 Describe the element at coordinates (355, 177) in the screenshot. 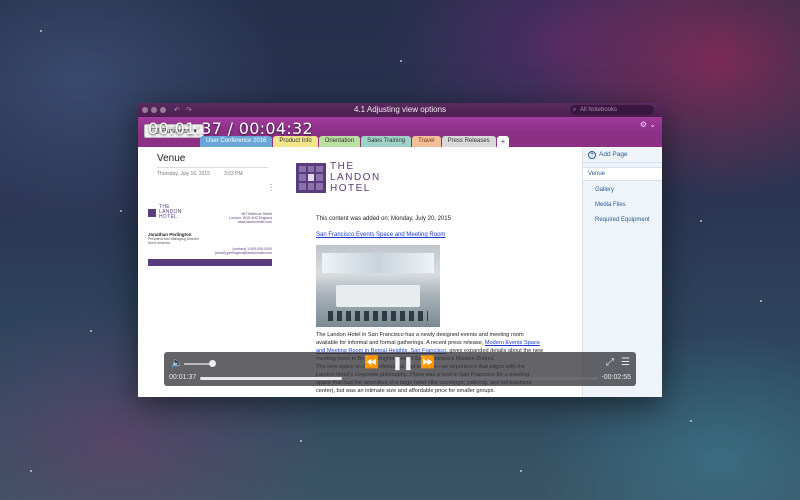

I see `hotel-logo-line: LANDON` at that location.